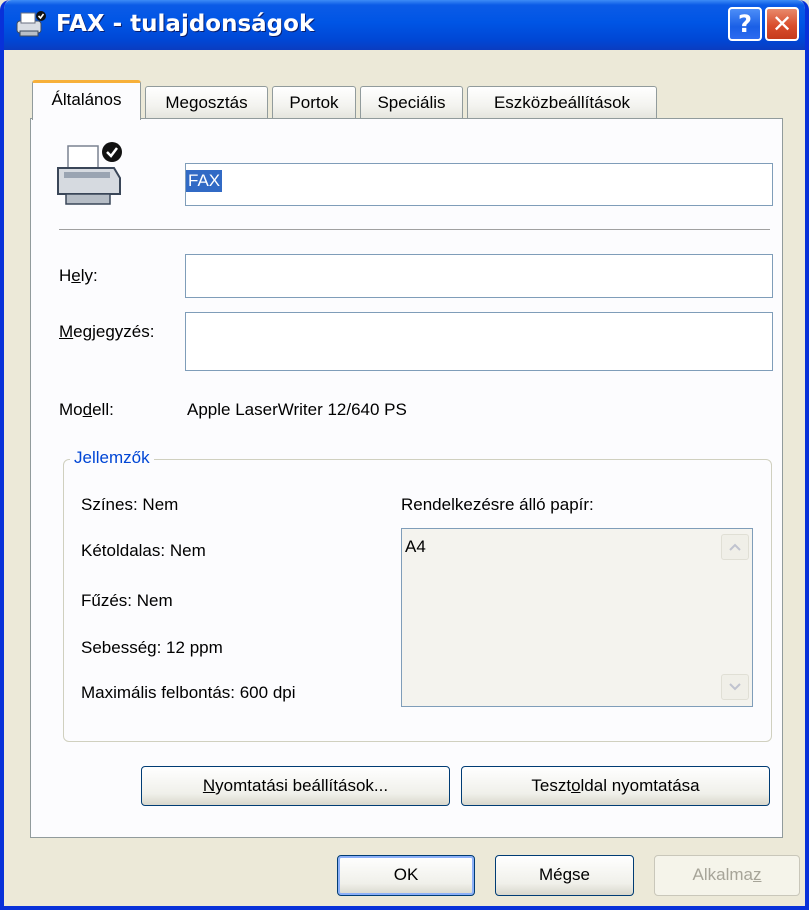  I want to click on tab-general: Általános, so click(86, 100).